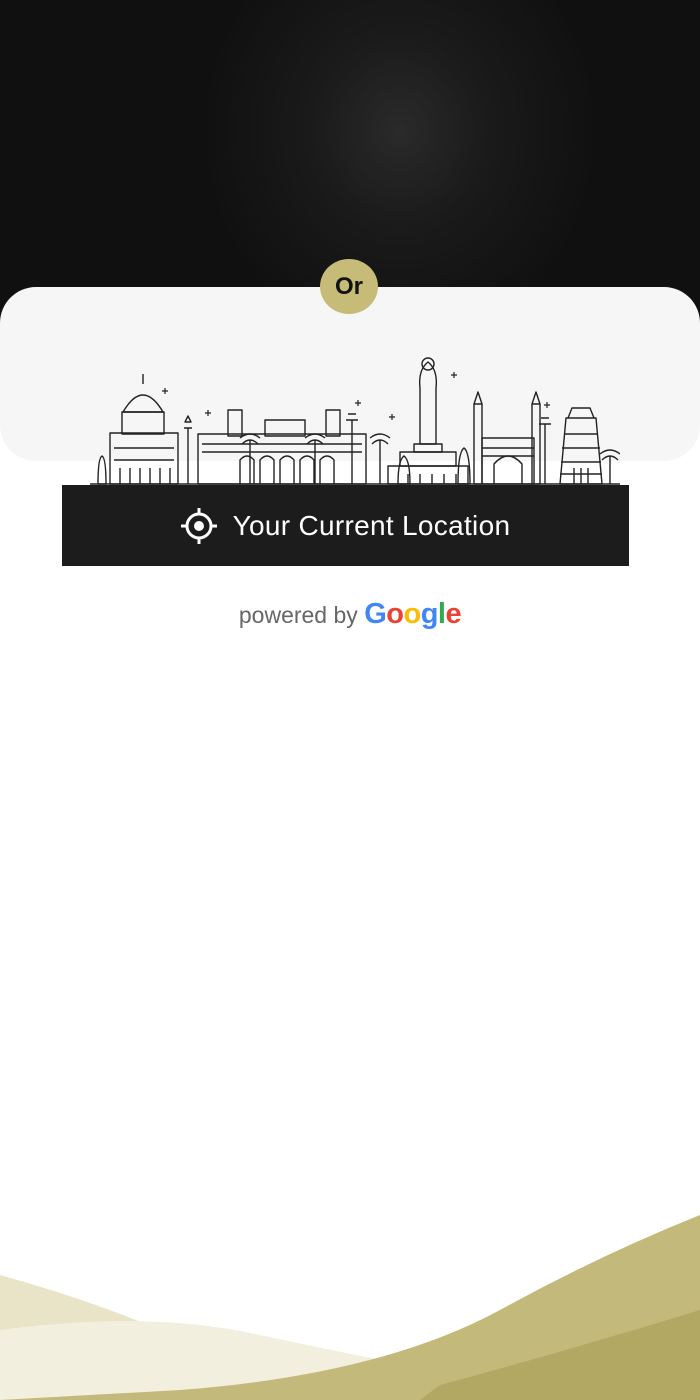 This screenshot has height=1400, width=700. I want to click on or-badge: Or, so click(349, 286).